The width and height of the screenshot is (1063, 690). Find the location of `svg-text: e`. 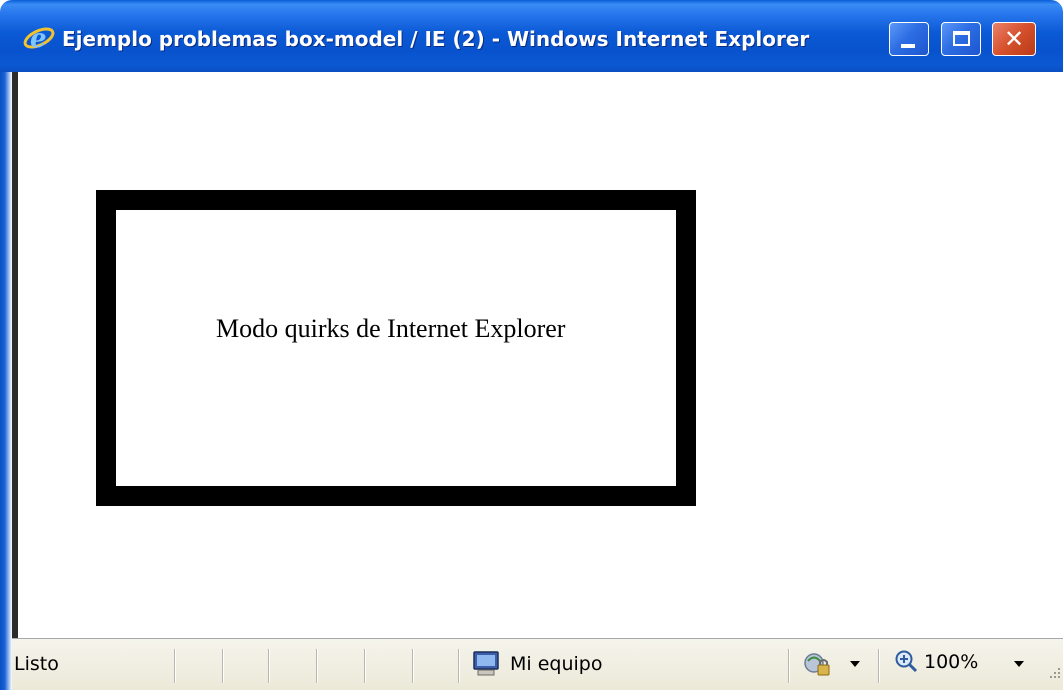

svg-text: e is located at coordinates (38, 39).